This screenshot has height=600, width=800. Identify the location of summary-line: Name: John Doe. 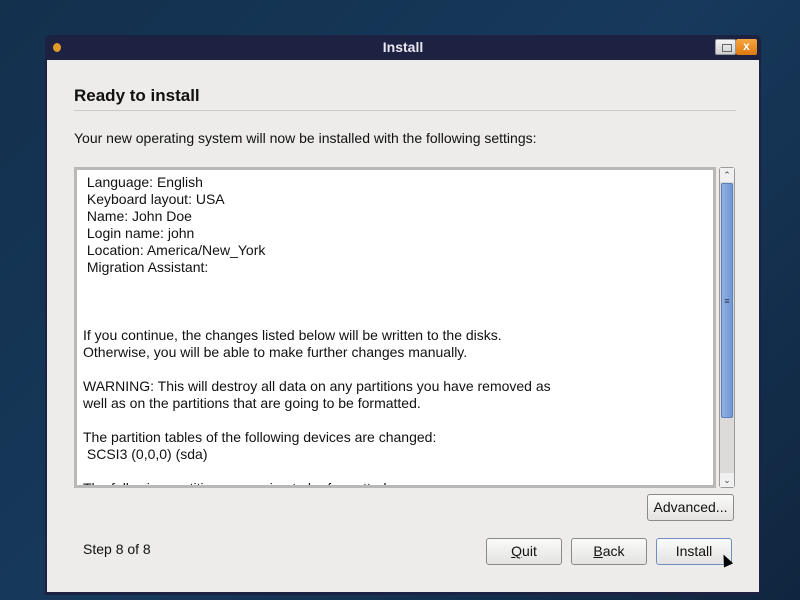
(137, 216).